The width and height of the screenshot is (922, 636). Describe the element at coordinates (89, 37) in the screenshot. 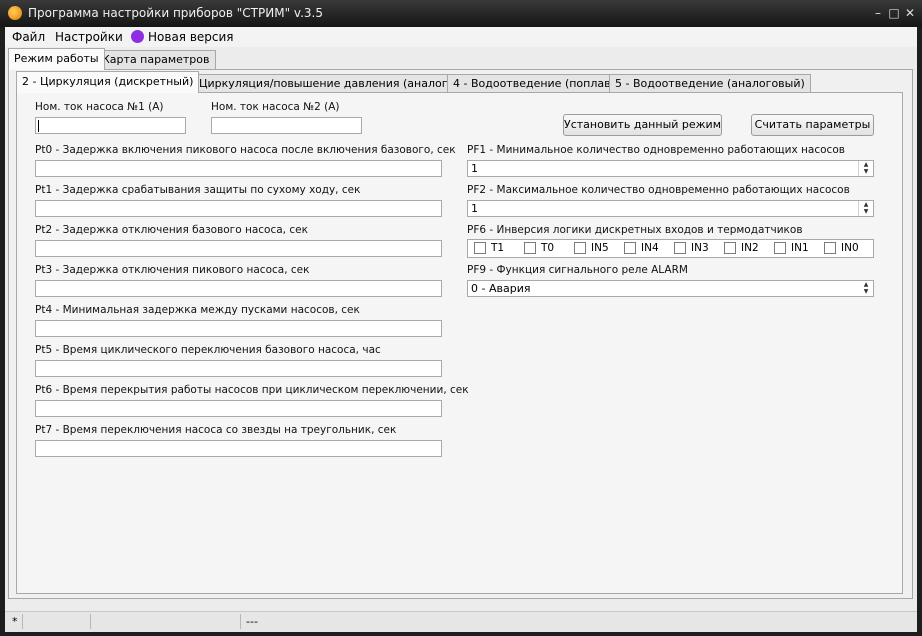

I see `menu-settings: Настройки` at that location.